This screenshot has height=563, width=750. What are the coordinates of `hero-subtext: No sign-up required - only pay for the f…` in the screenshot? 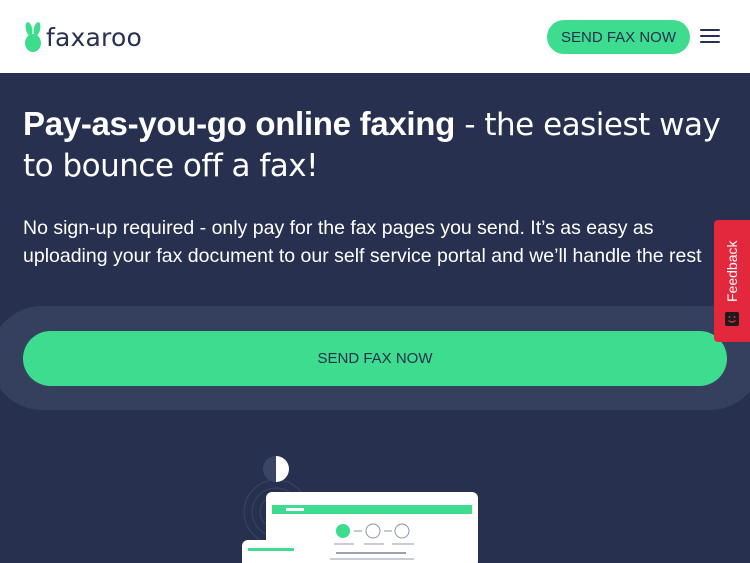 It's located at (362, 242).